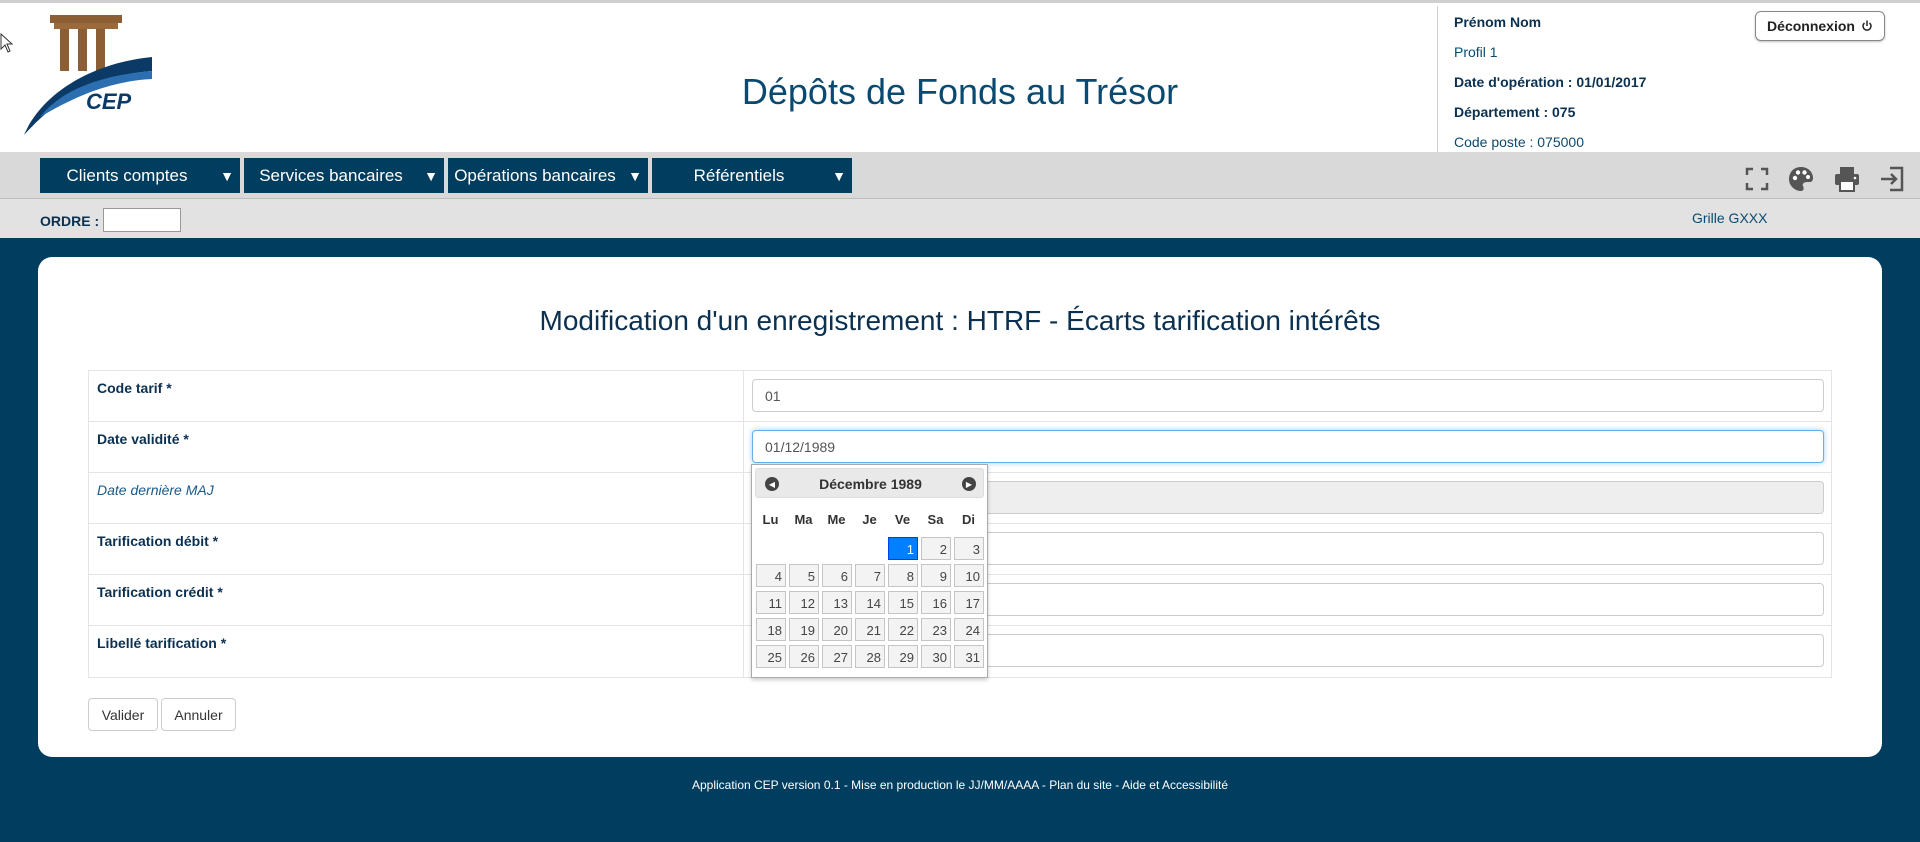 Image resolution: width=1920 pixels, height=842 pixels. What do you see at coordinates (836, 519) in the screenshot?
I see `weekday-label: Me` at bounding box center [836, 519].